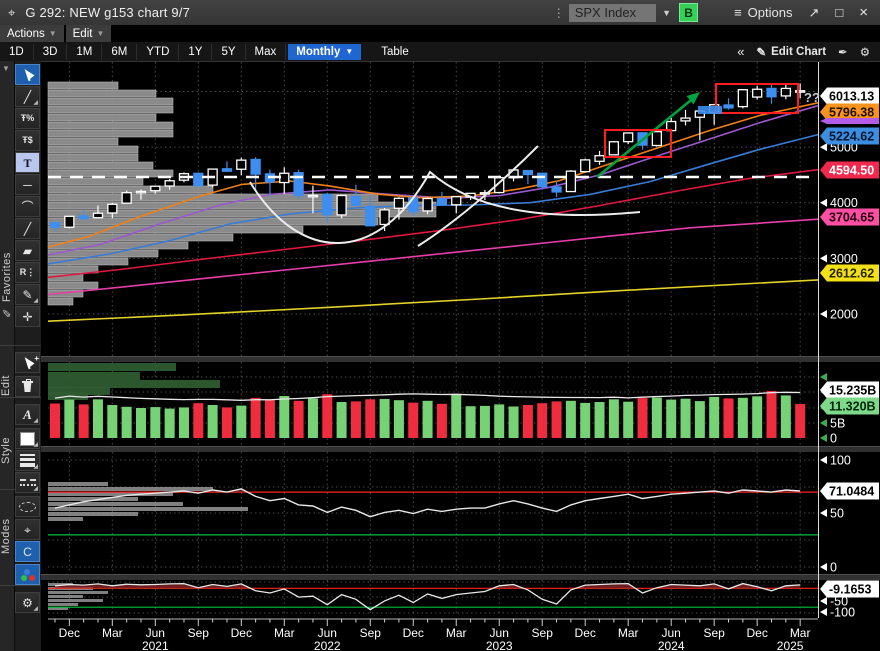 The image size is (880, 651). What do you see at coordinates (32, 33) in the screenshot?
I see `actions-menu: Actions ▼` at bounding box center [32, 33].